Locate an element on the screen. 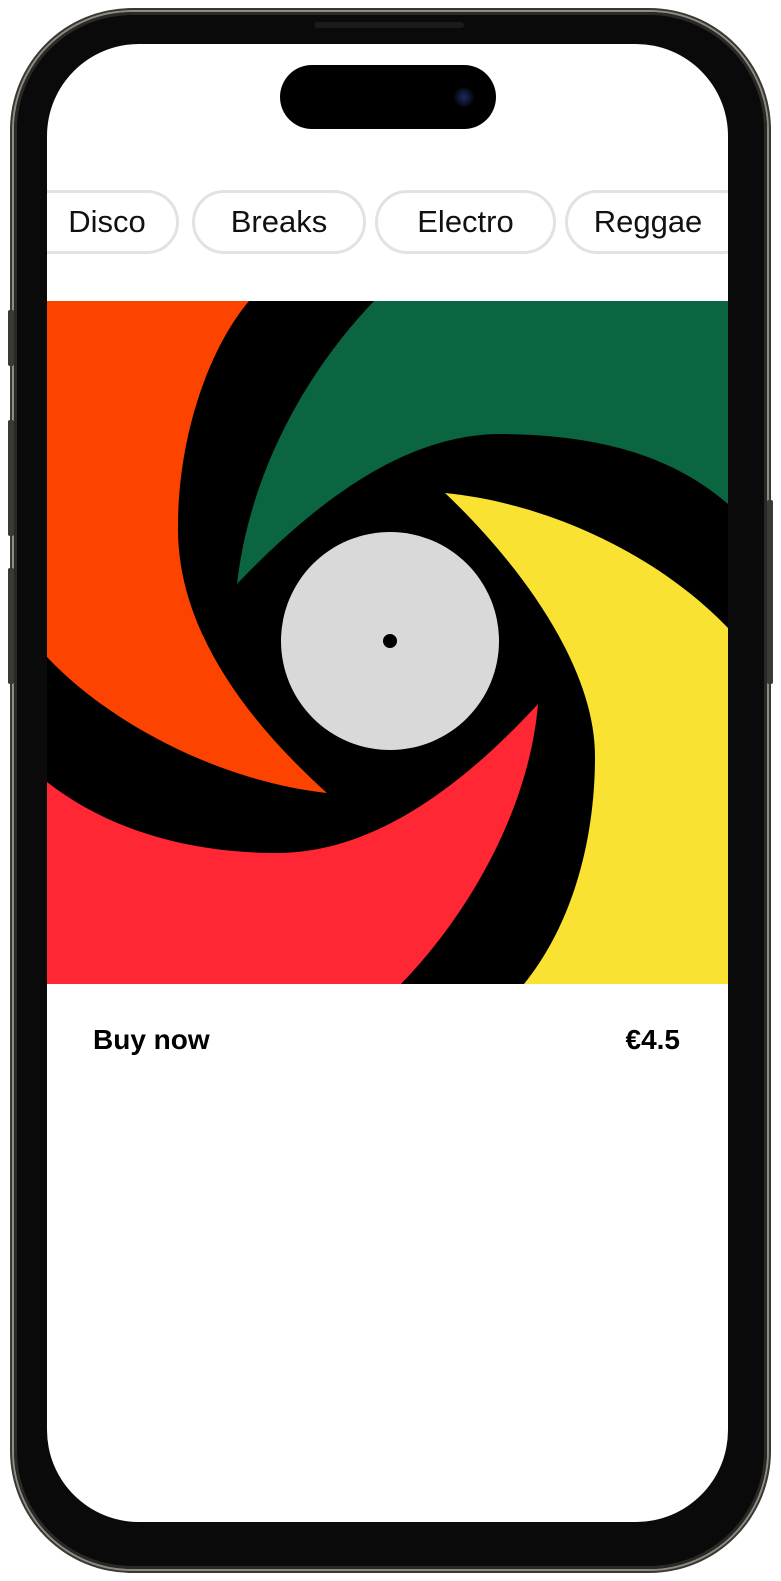 The width and height of the screenshot is (781, 1581). purchase-row: Buy now €4.5 is located at coordinates (387, 1054).